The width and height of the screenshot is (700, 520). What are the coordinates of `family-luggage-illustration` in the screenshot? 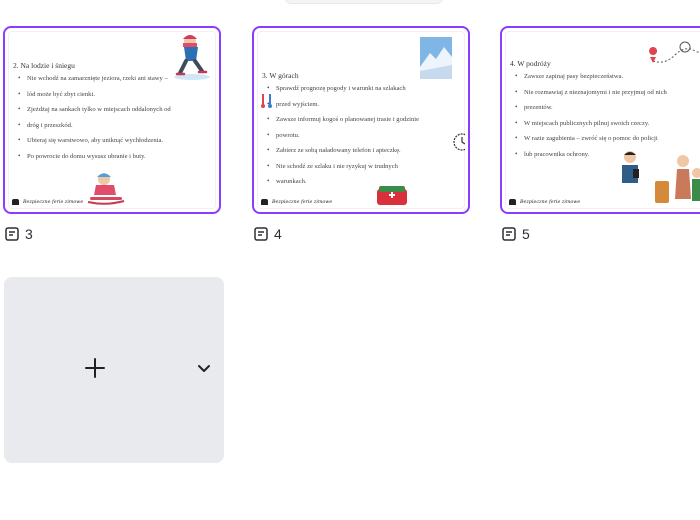 It's located at (677, 179).